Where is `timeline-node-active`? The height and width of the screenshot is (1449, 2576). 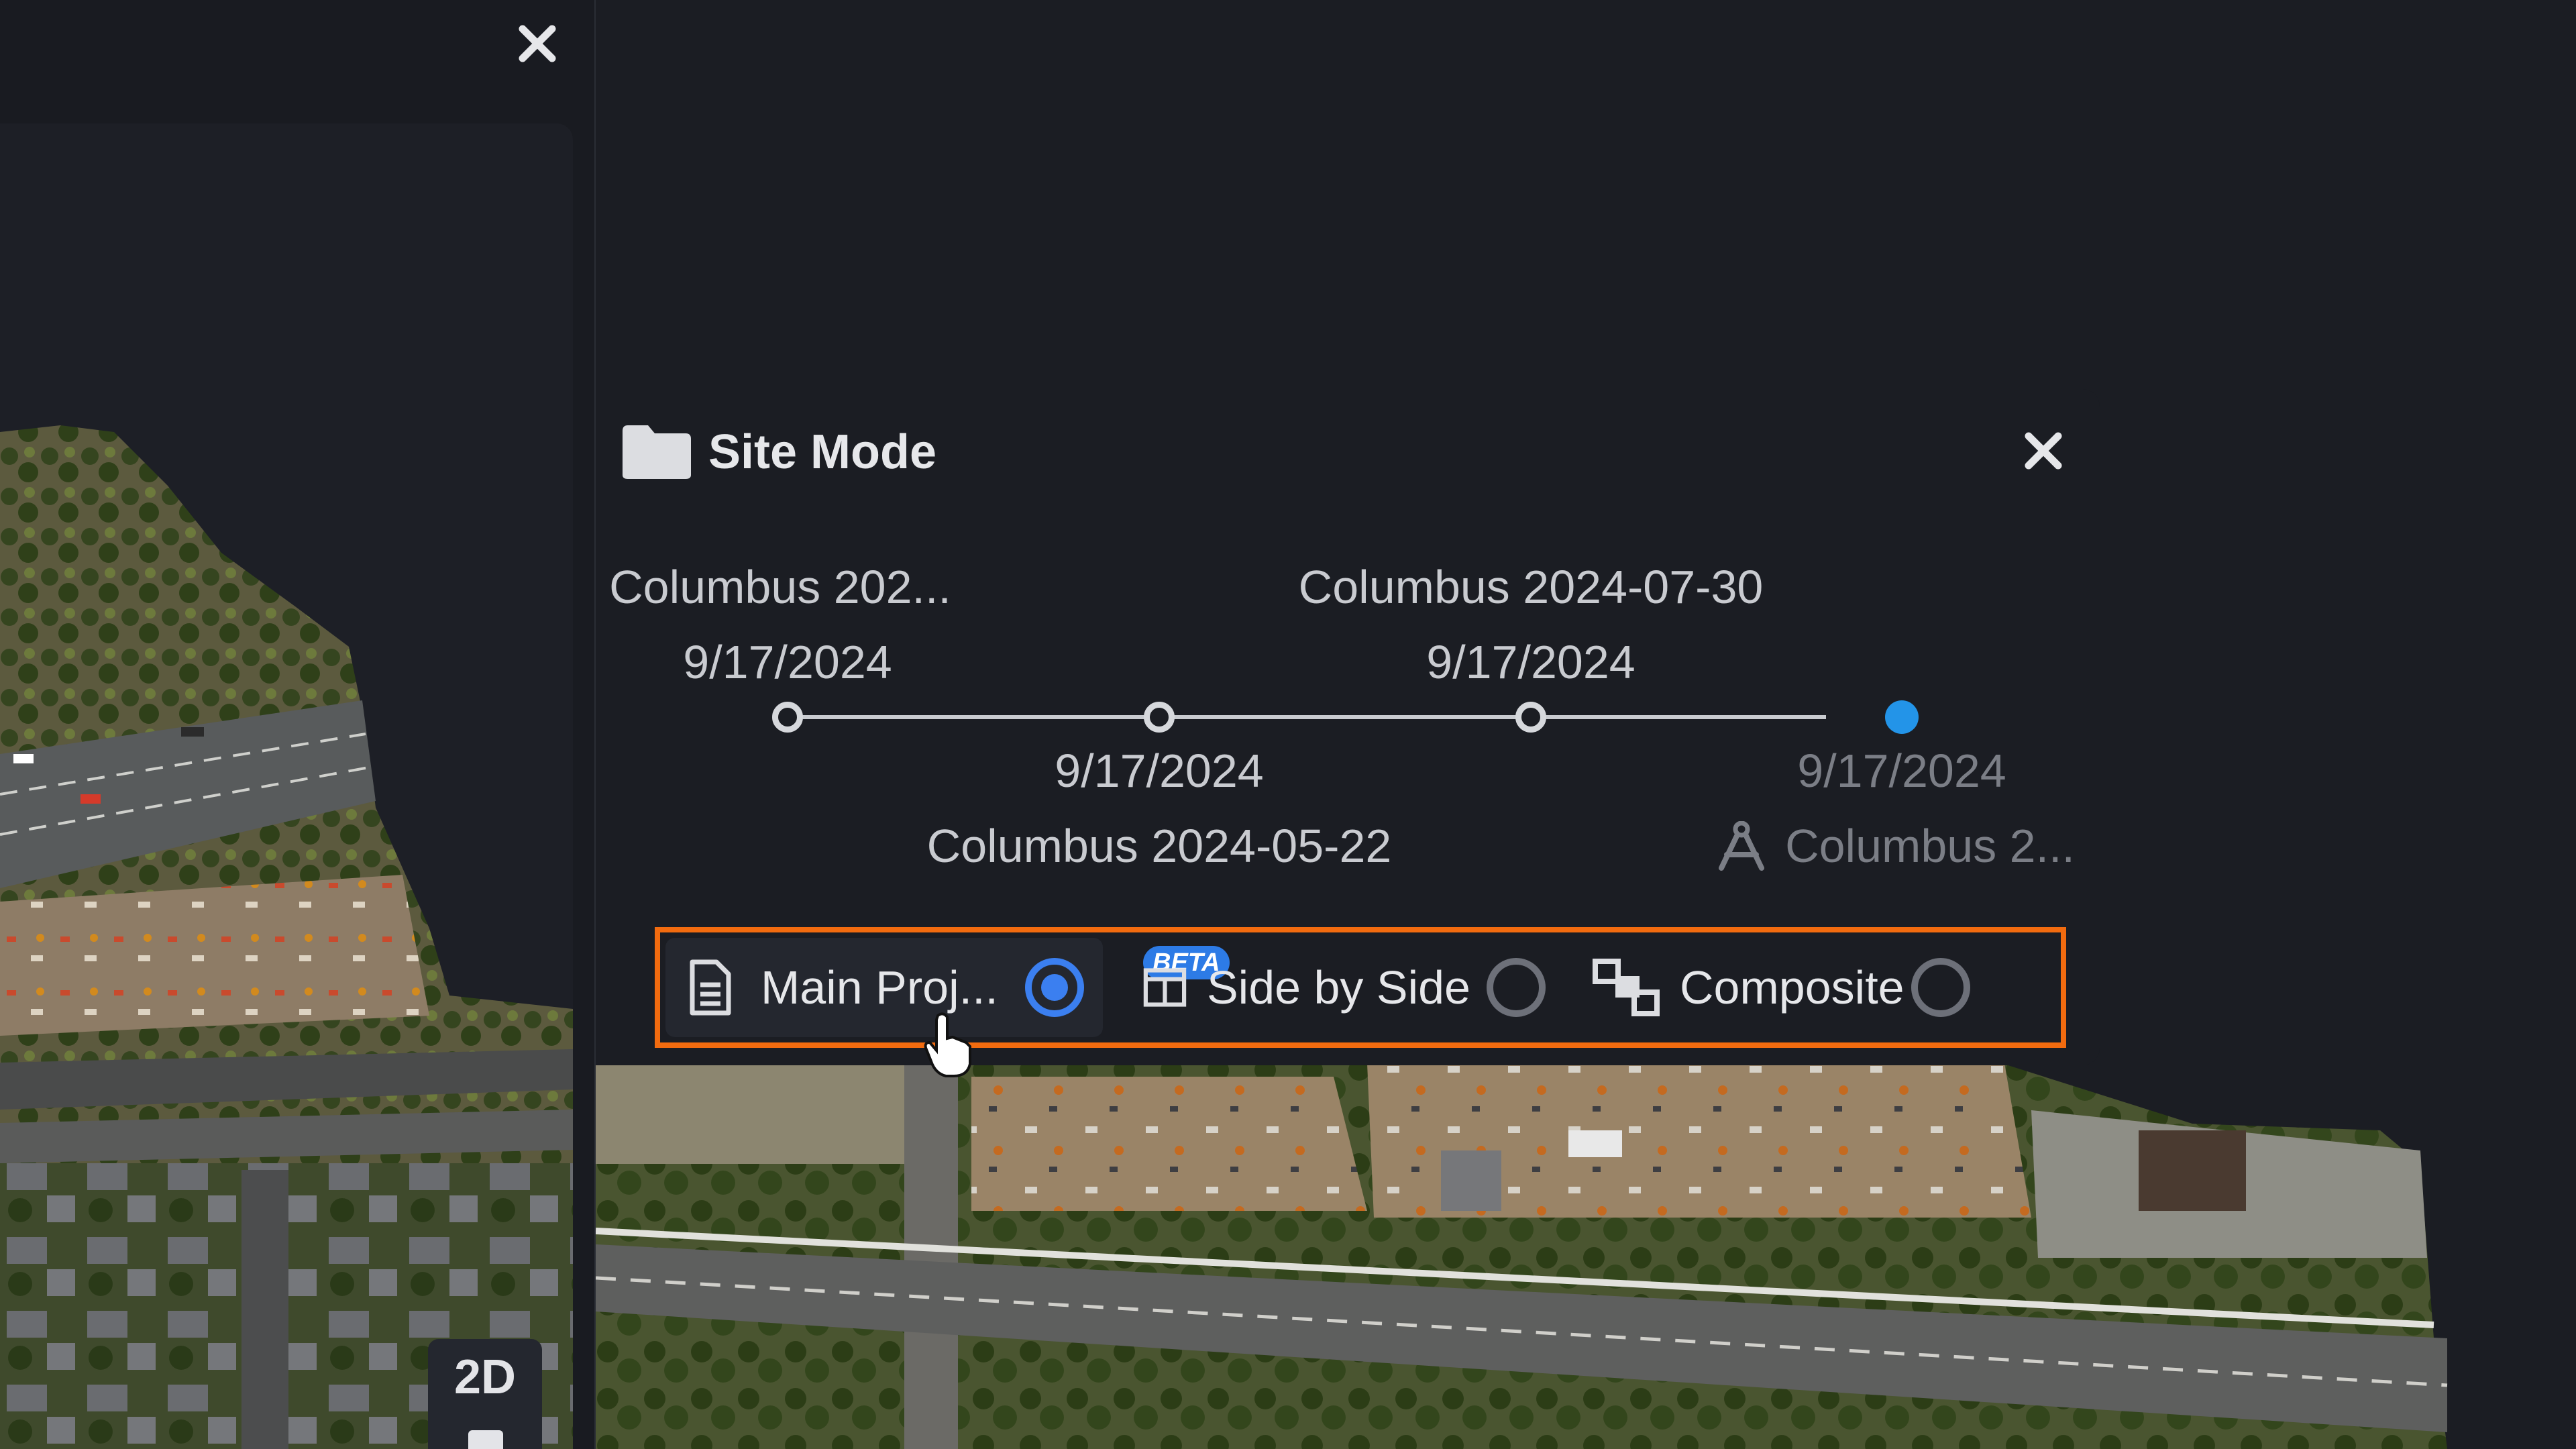
timeline-node-active is located at coordinates (1902, 717).